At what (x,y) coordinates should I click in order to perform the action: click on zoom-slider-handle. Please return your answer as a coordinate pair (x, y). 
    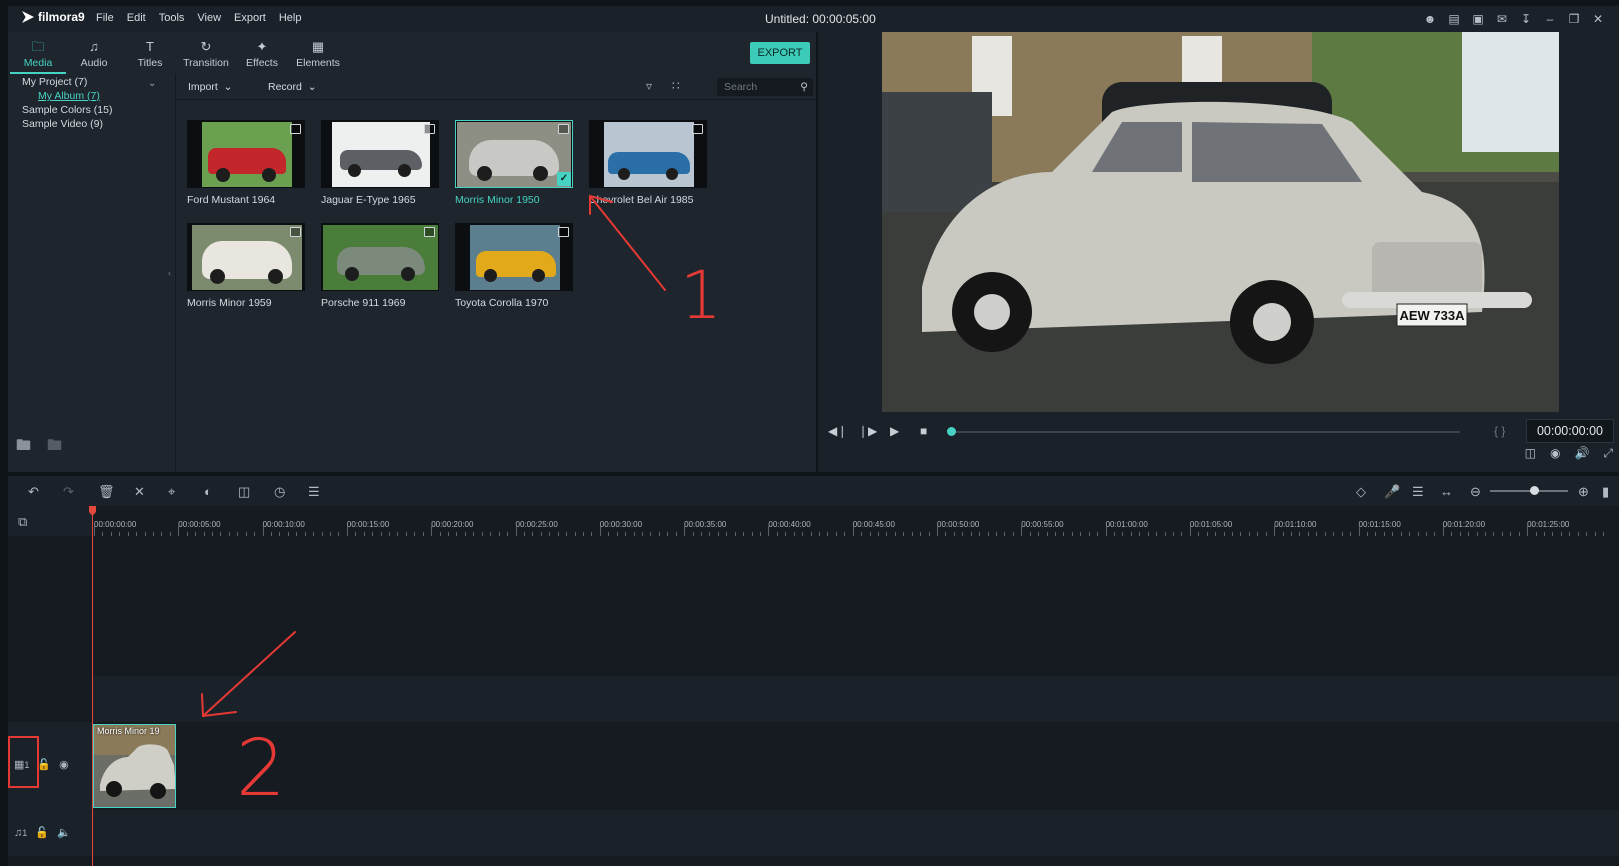
    Looking at the image, I should click on (1534, 490).